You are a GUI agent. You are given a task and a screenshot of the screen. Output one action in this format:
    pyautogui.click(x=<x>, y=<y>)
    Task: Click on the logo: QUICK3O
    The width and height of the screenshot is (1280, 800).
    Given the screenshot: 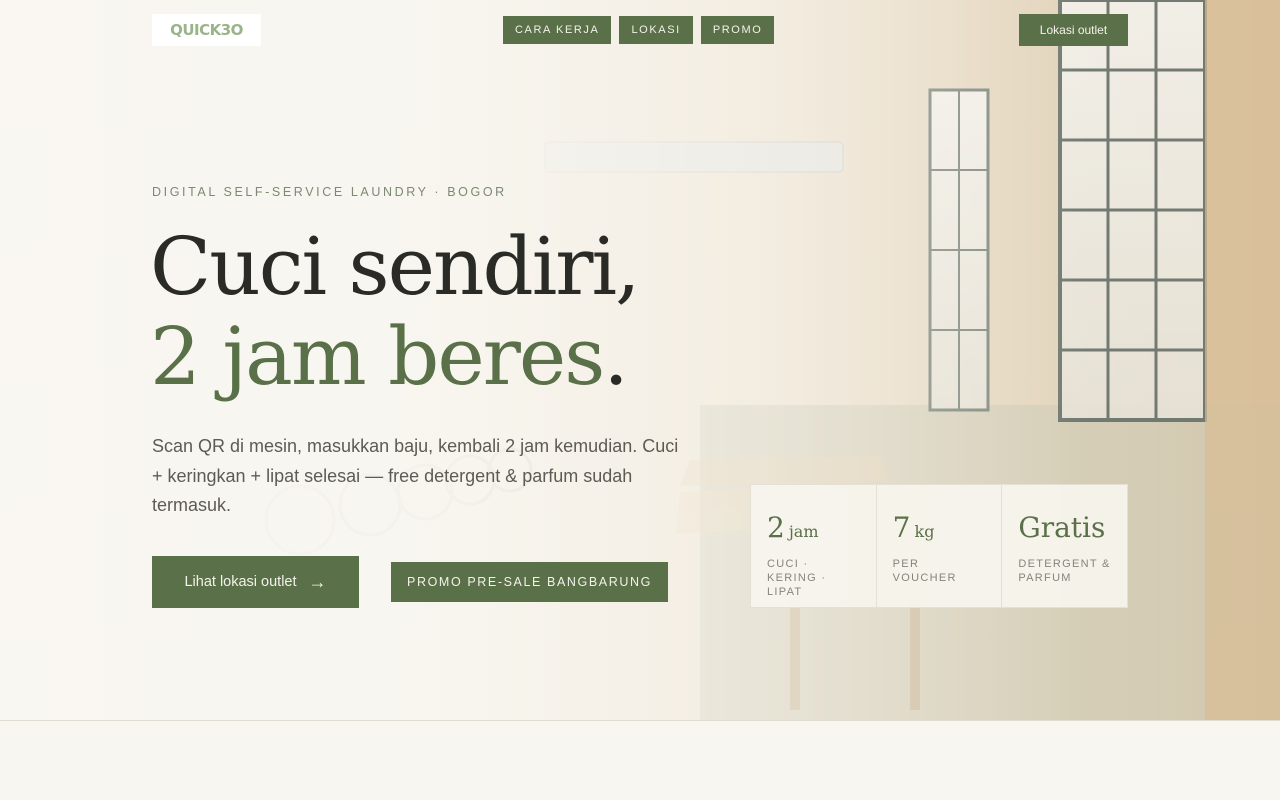 What is the action you would take?
    pyautogui.click(x=206, y=30)
    